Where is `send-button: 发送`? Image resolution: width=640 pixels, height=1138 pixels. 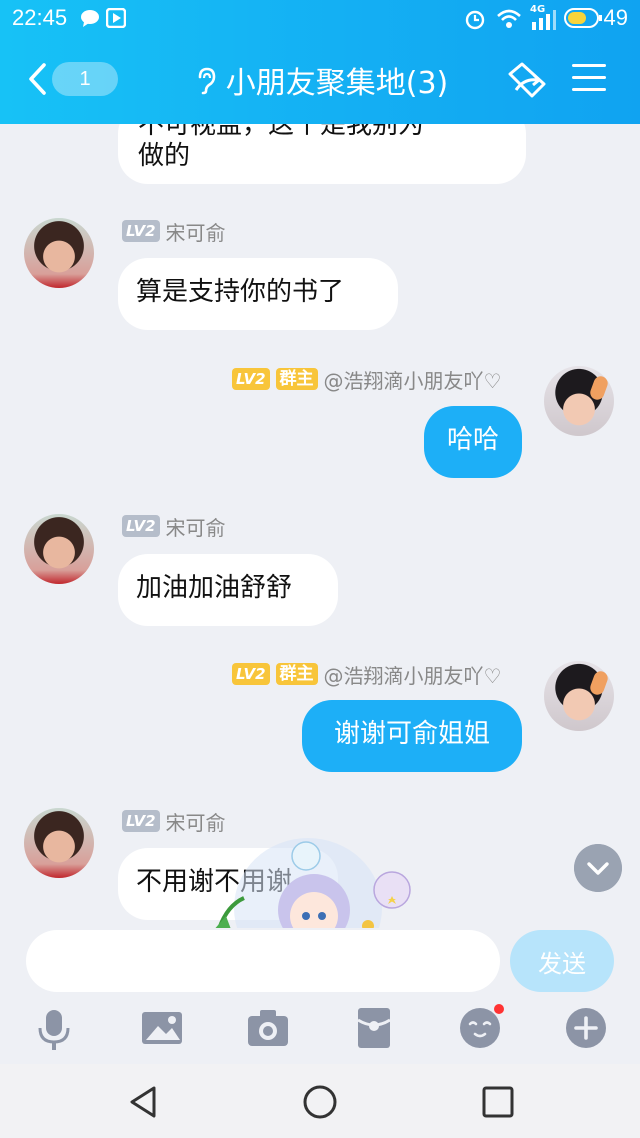
send-button: 发送 is located at coordinates (562, 961).